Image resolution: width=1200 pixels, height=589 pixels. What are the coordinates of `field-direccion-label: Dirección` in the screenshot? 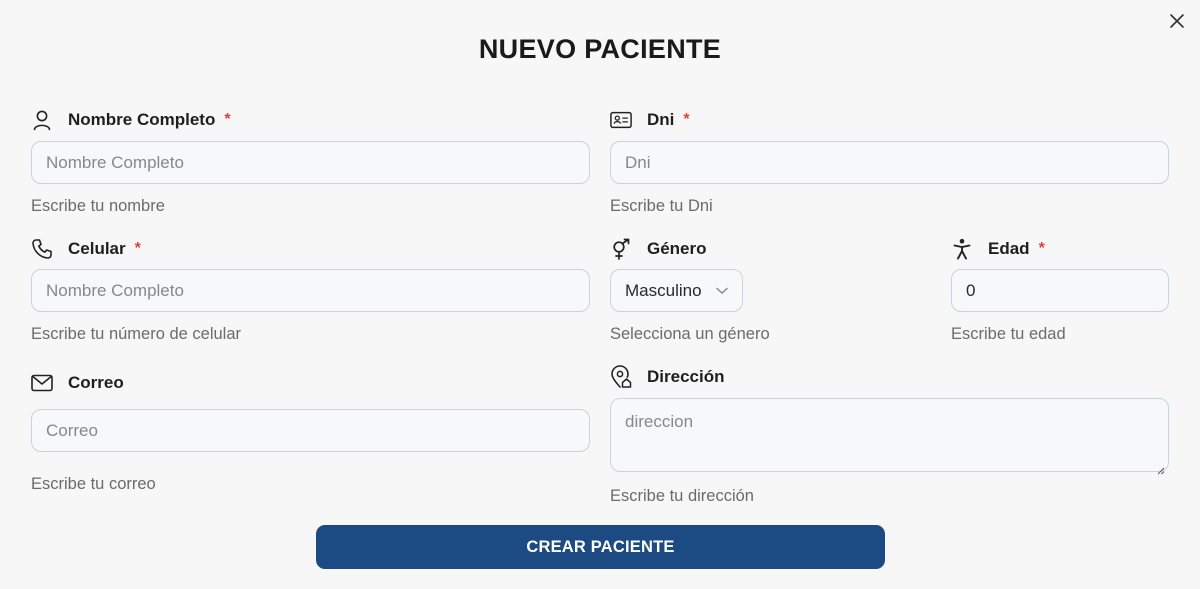 It's located at (667, 377).